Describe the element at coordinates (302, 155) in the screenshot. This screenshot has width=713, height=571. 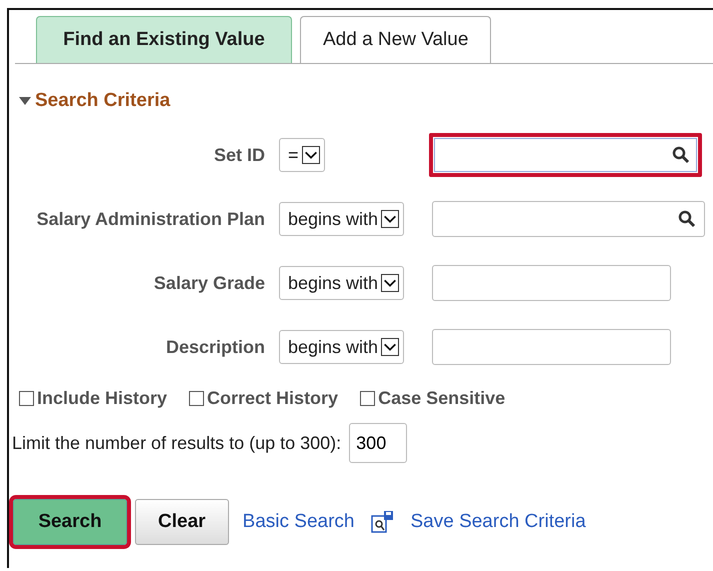
I see `operator-dropdown: =` at that location.